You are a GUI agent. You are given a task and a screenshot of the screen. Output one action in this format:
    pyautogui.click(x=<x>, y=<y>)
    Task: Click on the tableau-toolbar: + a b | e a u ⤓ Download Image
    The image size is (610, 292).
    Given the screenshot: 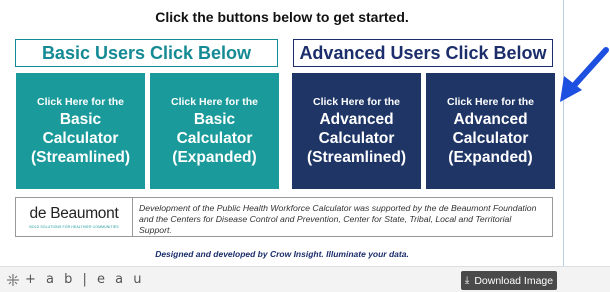 What is the action you would take?
    pyautogui.click(x=305, y=279)
    